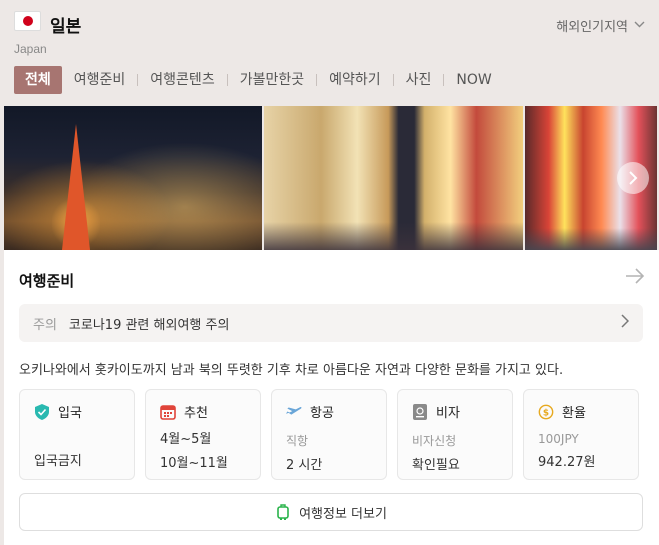 This screenshot has width=659, height=545. I want to click on luggage-icon, so click(283, 512).